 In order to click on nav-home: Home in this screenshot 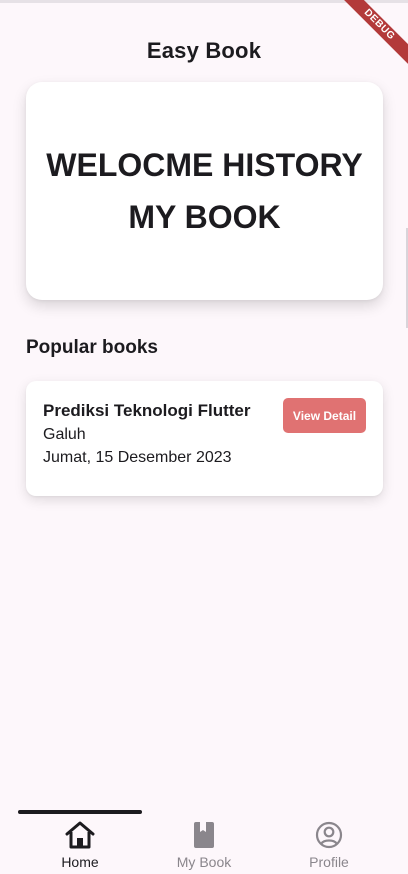, I will do `click(80, 845)`.